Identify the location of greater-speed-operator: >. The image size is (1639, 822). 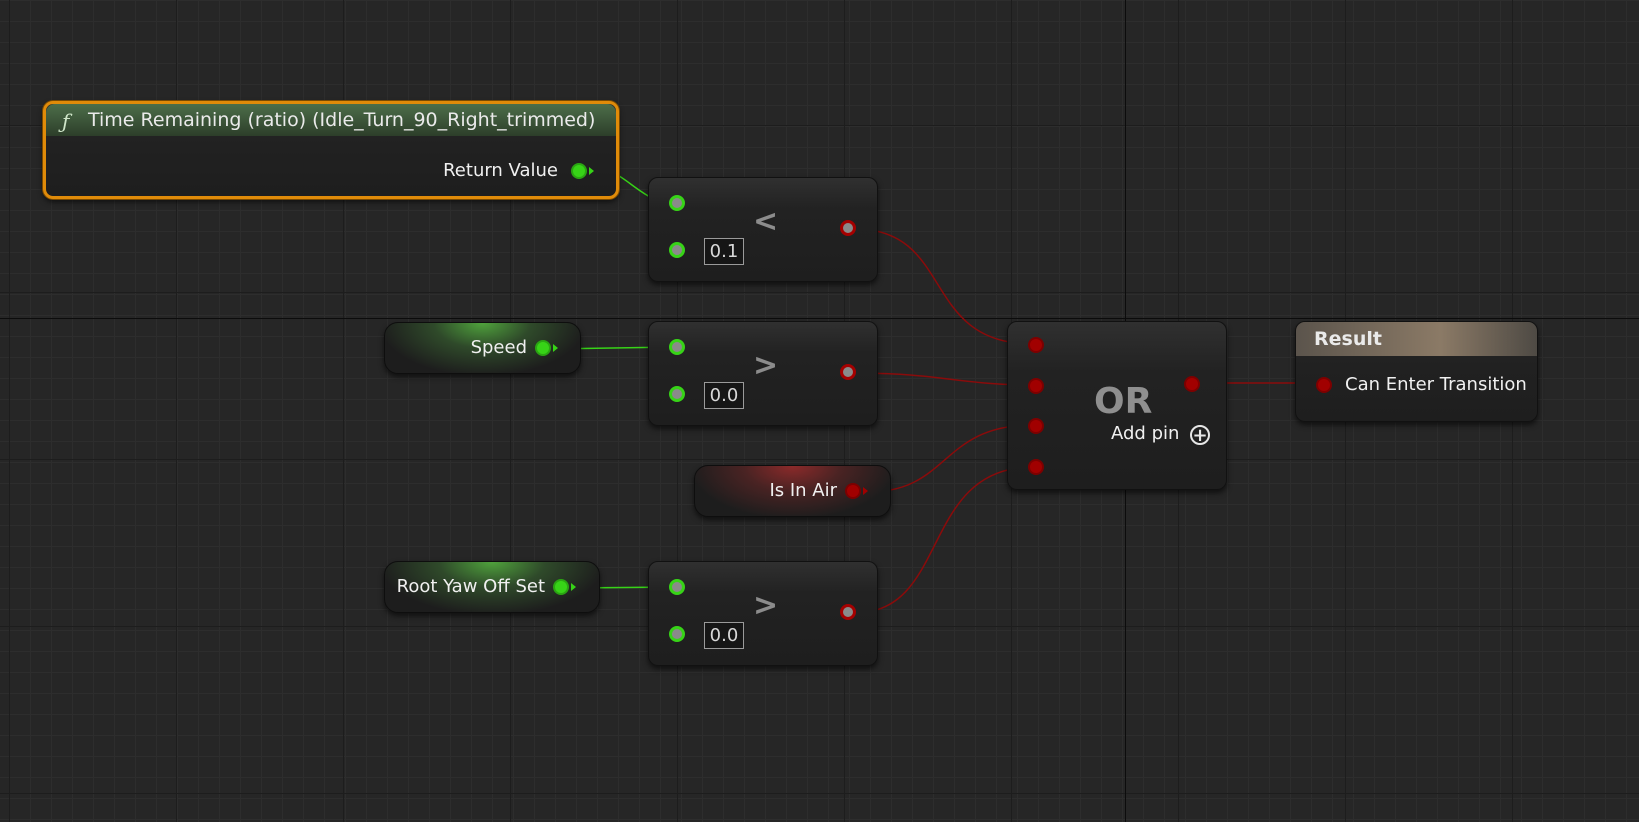
(766, 365).